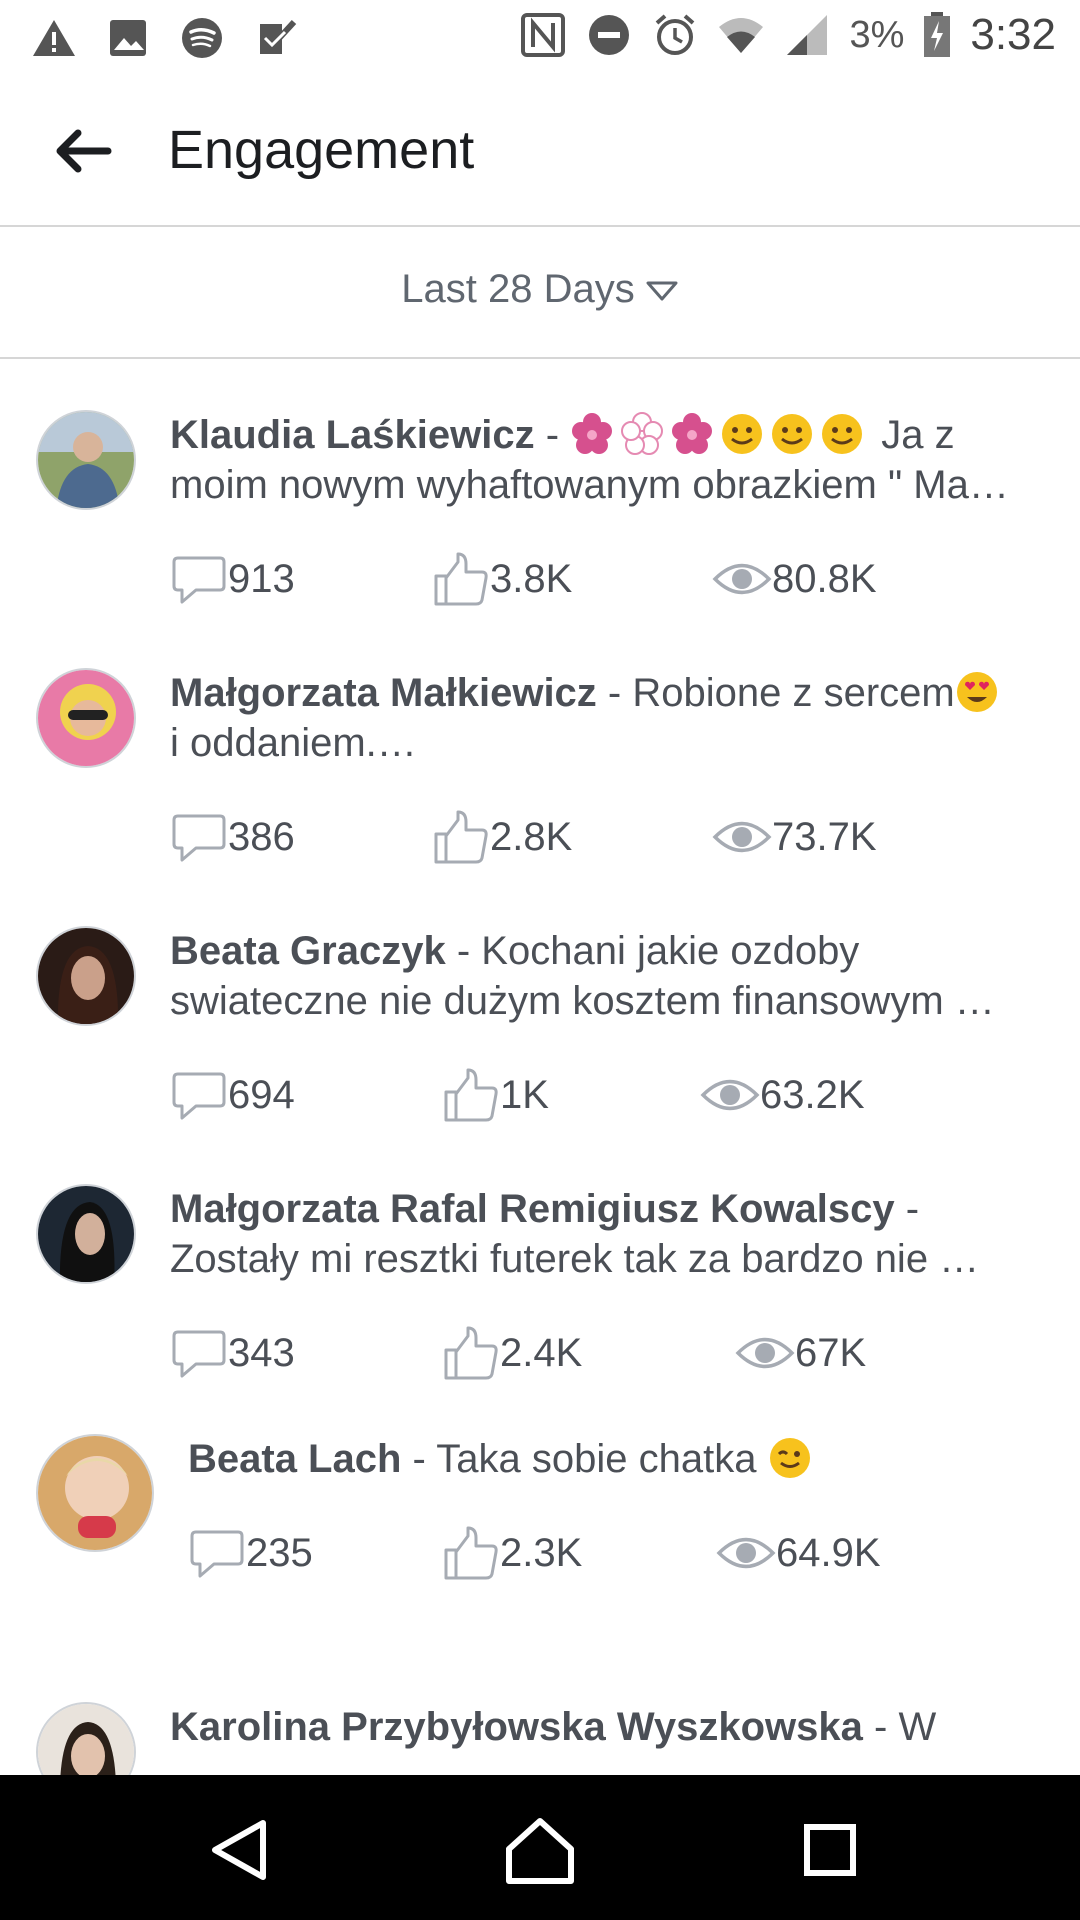 Image resolution: width=1080 pixels, height=1920 pixels. I want to click on post-author: Klaudia Laśkiewicz, so click(352, 435).